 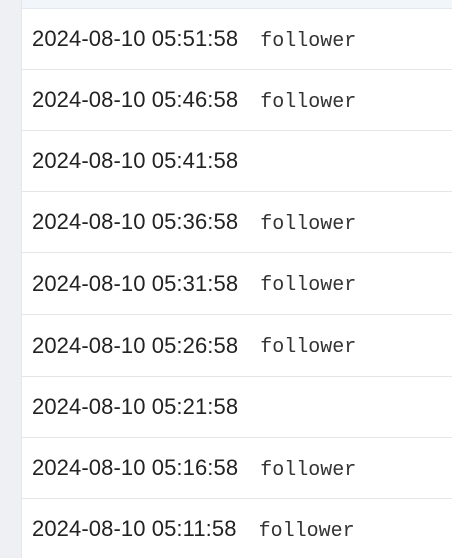 I want to click on row-timestamp: 2024-08-10 05:16:58, so click(x=135, y=467).